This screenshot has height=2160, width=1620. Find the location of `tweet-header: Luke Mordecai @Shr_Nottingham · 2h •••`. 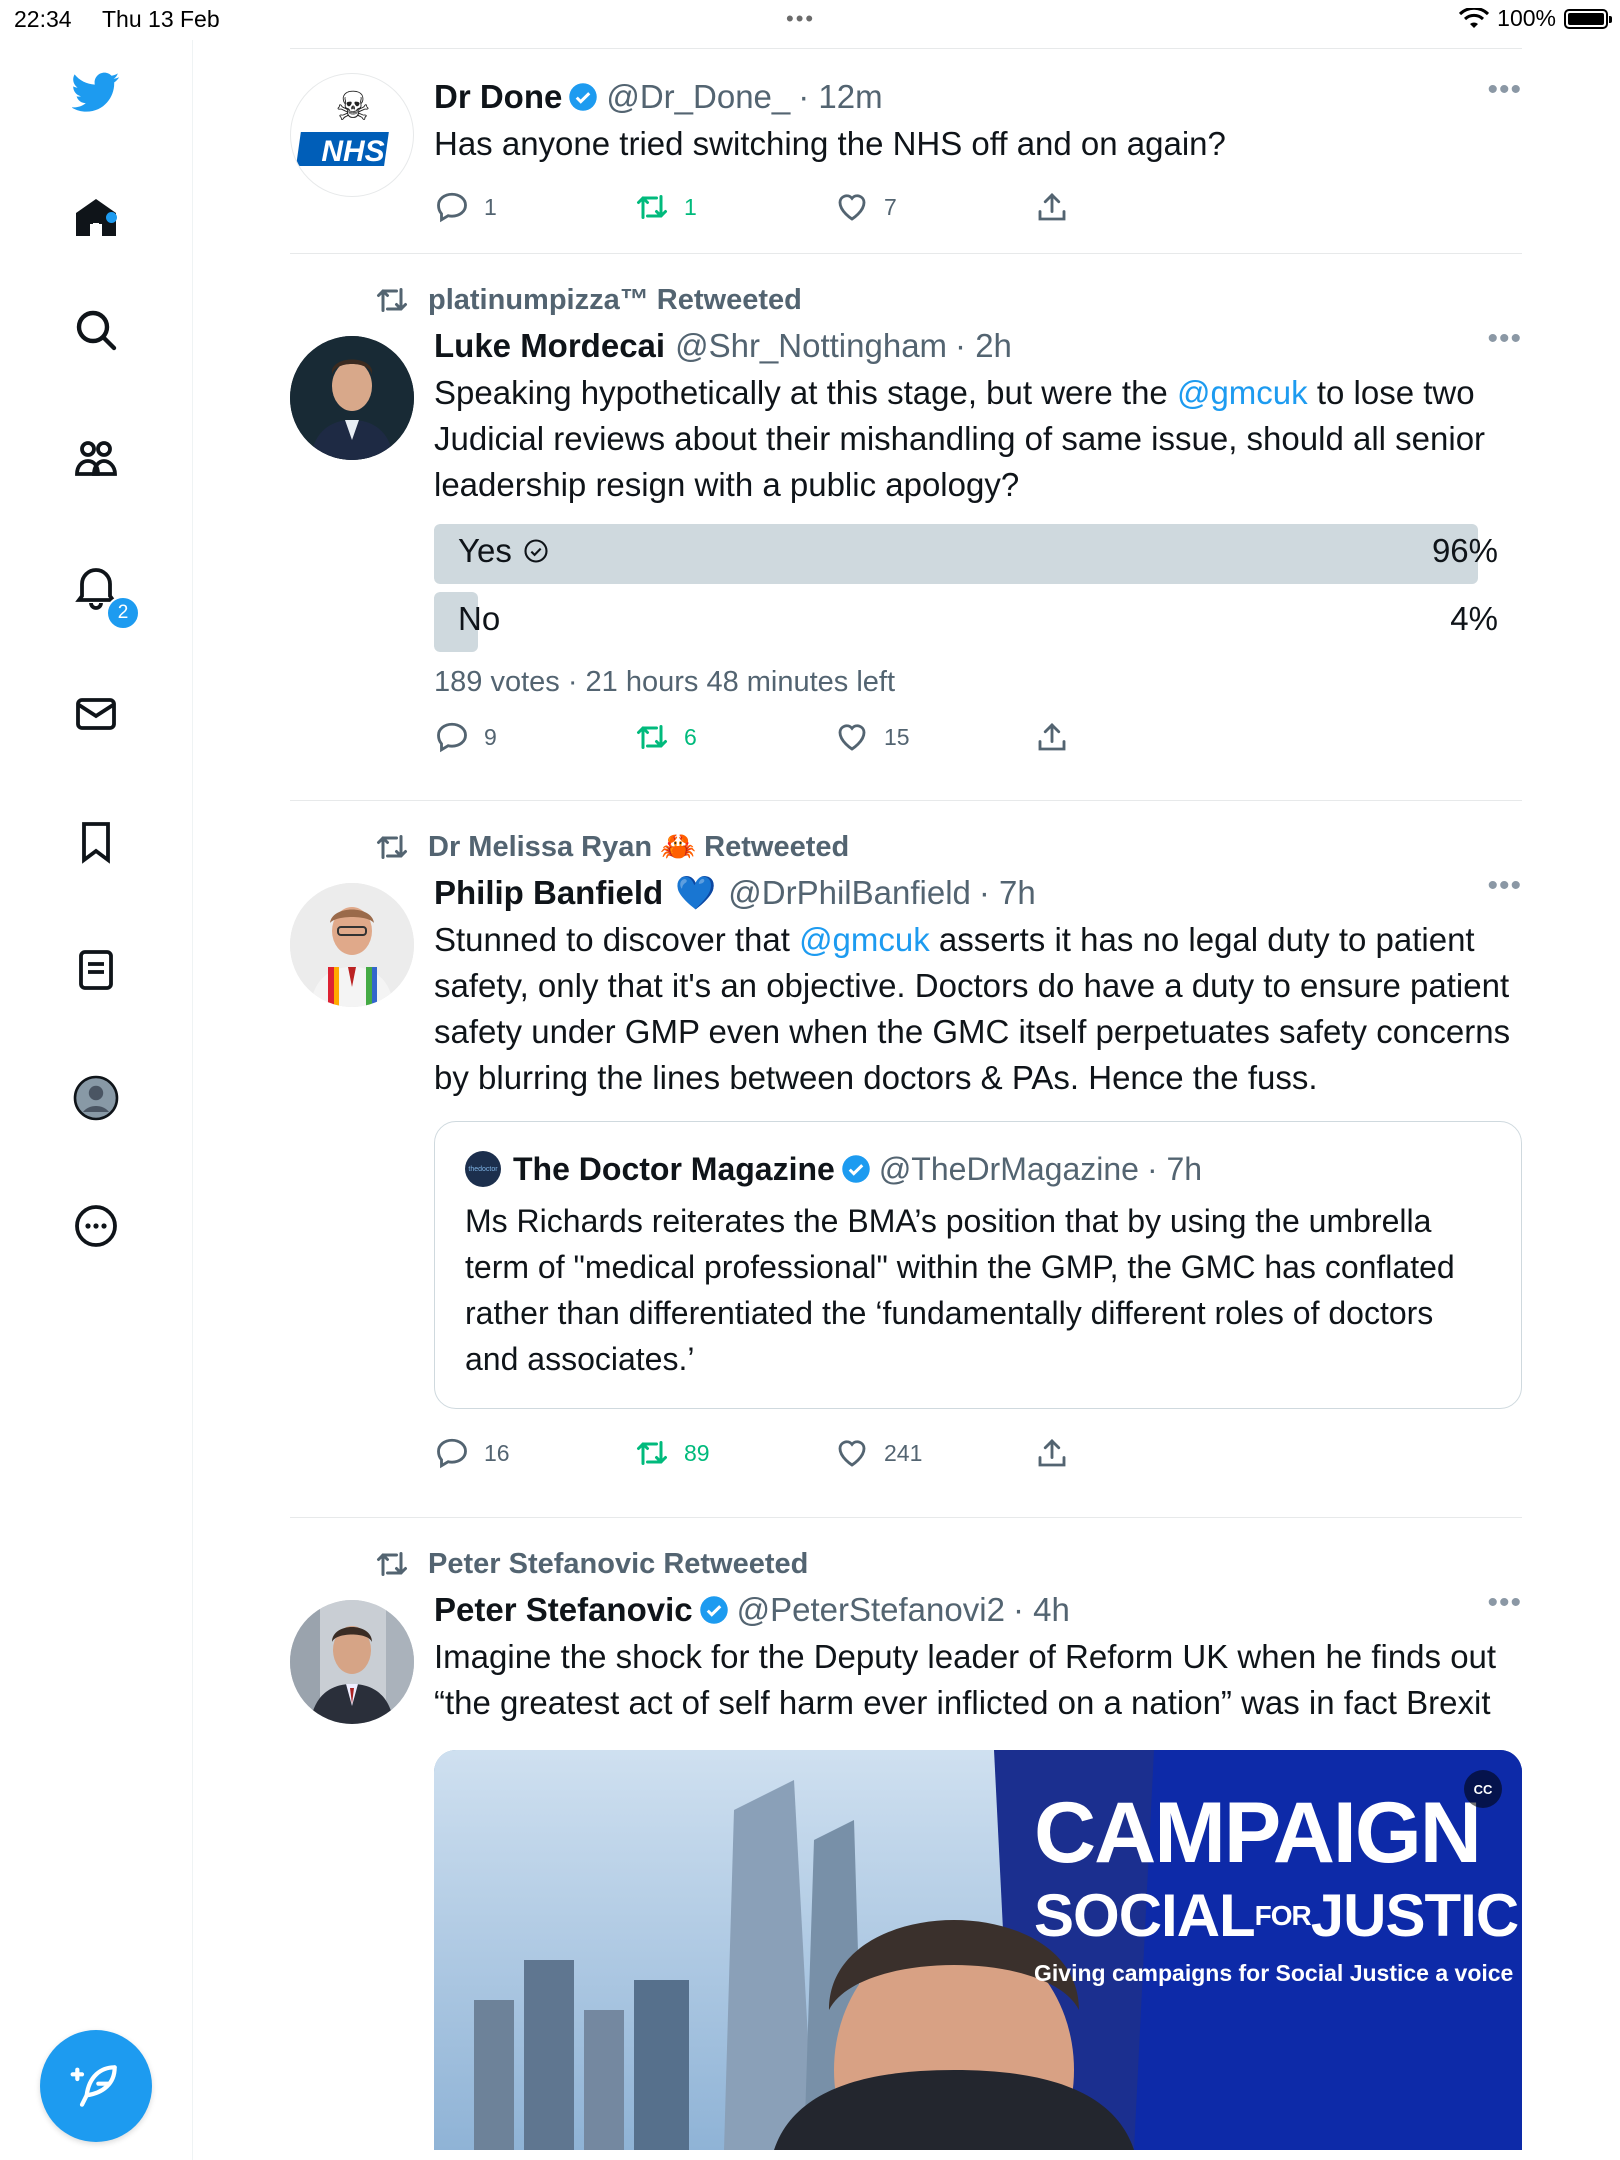

tweet-header: Luke Mordecai @Shr_Nottingham · 2h ••• is located at coordinates (978, 346).